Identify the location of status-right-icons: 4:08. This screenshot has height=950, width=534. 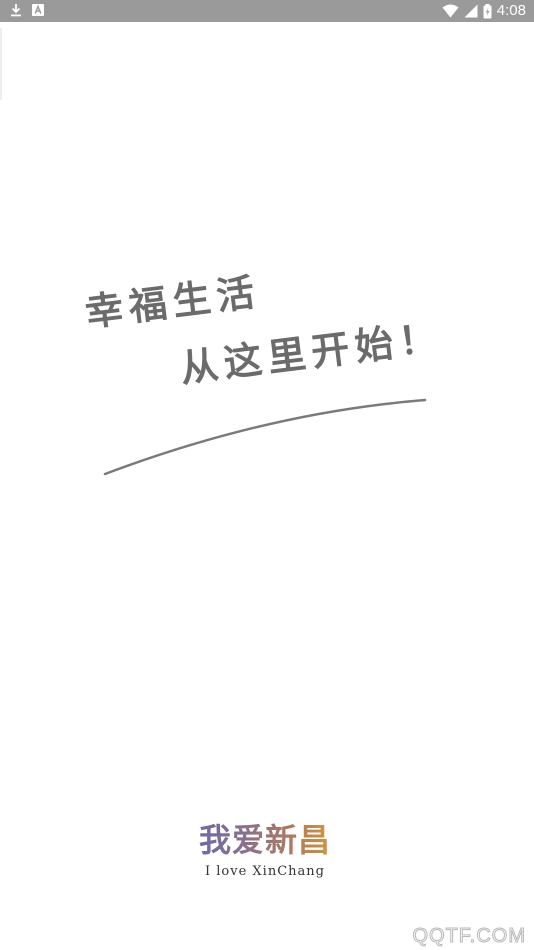
(484, 11).